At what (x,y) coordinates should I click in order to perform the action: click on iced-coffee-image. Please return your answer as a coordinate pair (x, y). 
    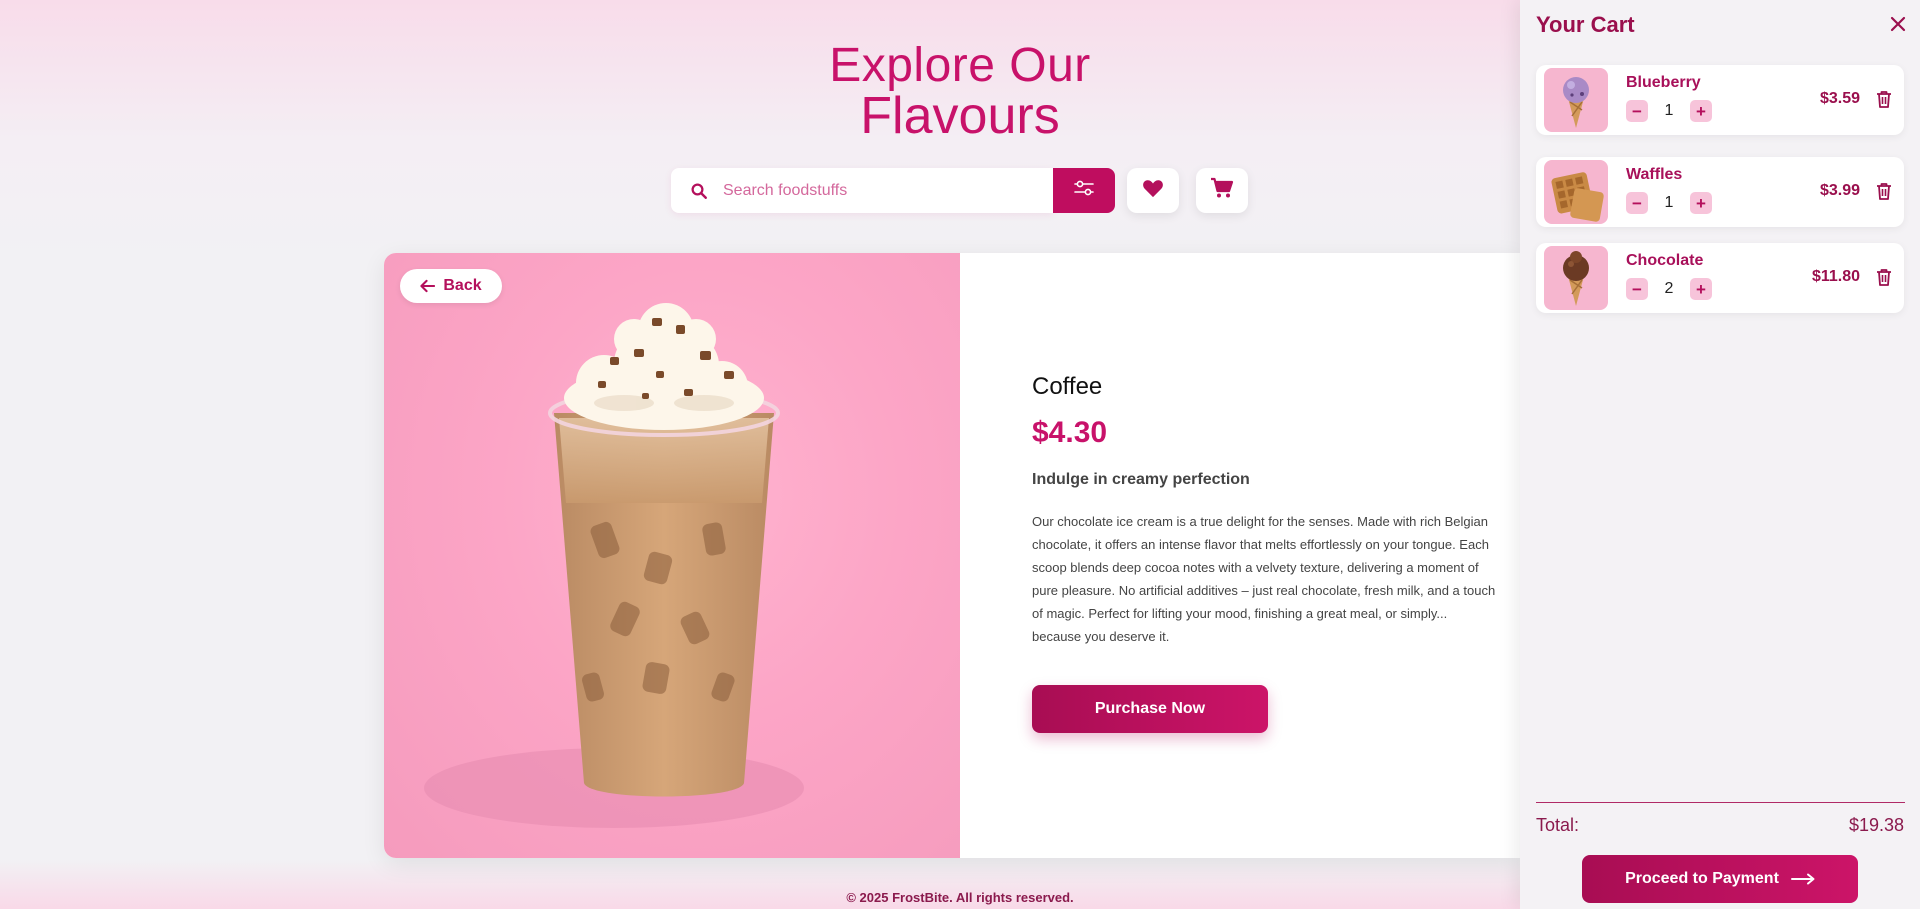
    Looking at the image, I should click on (614, 565).